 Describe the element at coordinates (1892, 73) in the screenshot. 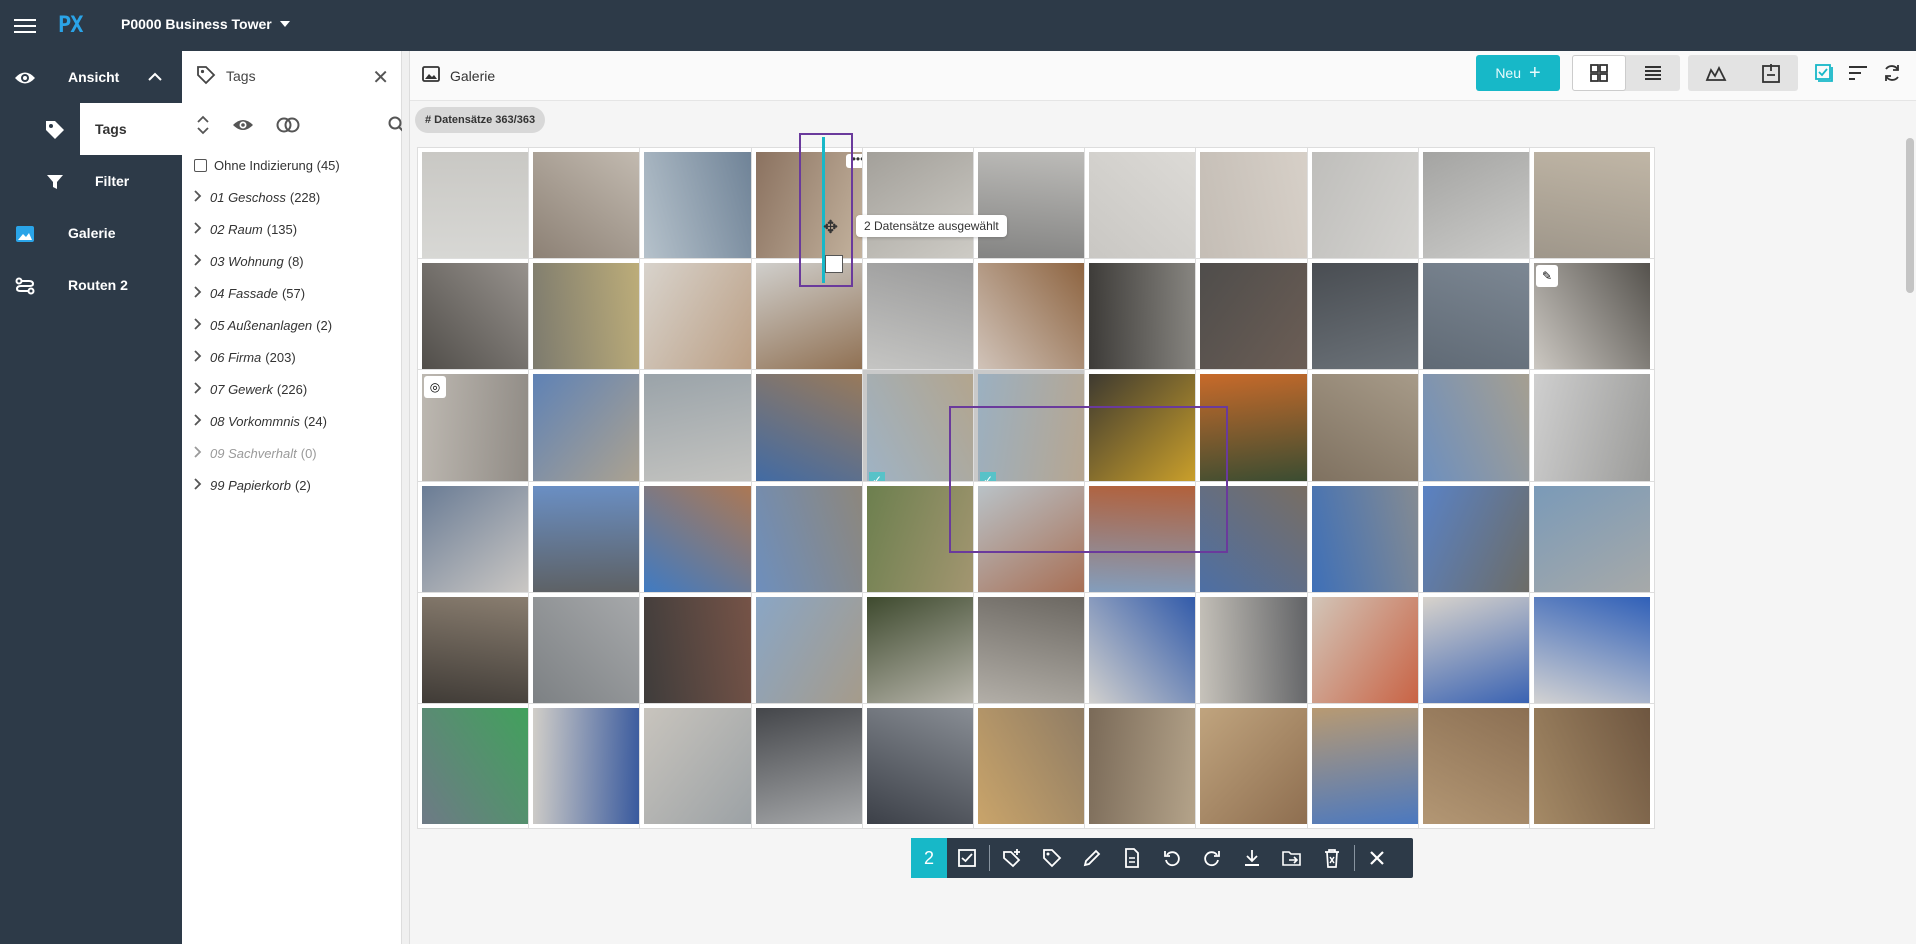

I see `refresh-icon` at that location.